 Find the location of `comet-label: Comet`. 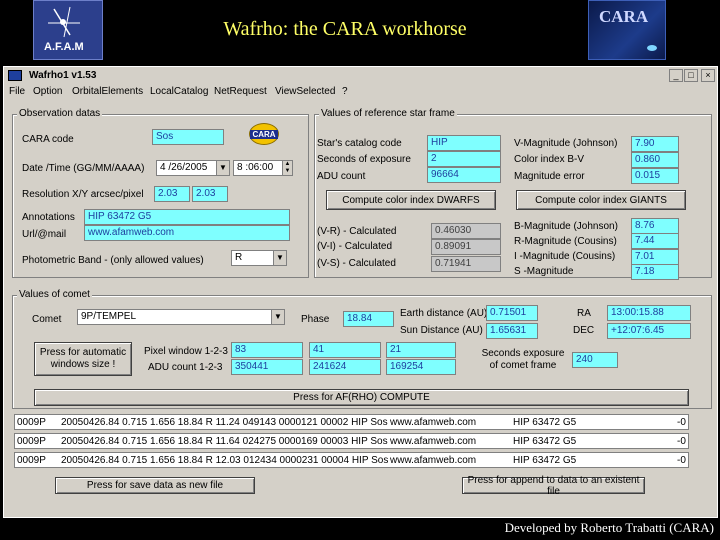

comet-label: Comet is located at coordinates (47, 319).